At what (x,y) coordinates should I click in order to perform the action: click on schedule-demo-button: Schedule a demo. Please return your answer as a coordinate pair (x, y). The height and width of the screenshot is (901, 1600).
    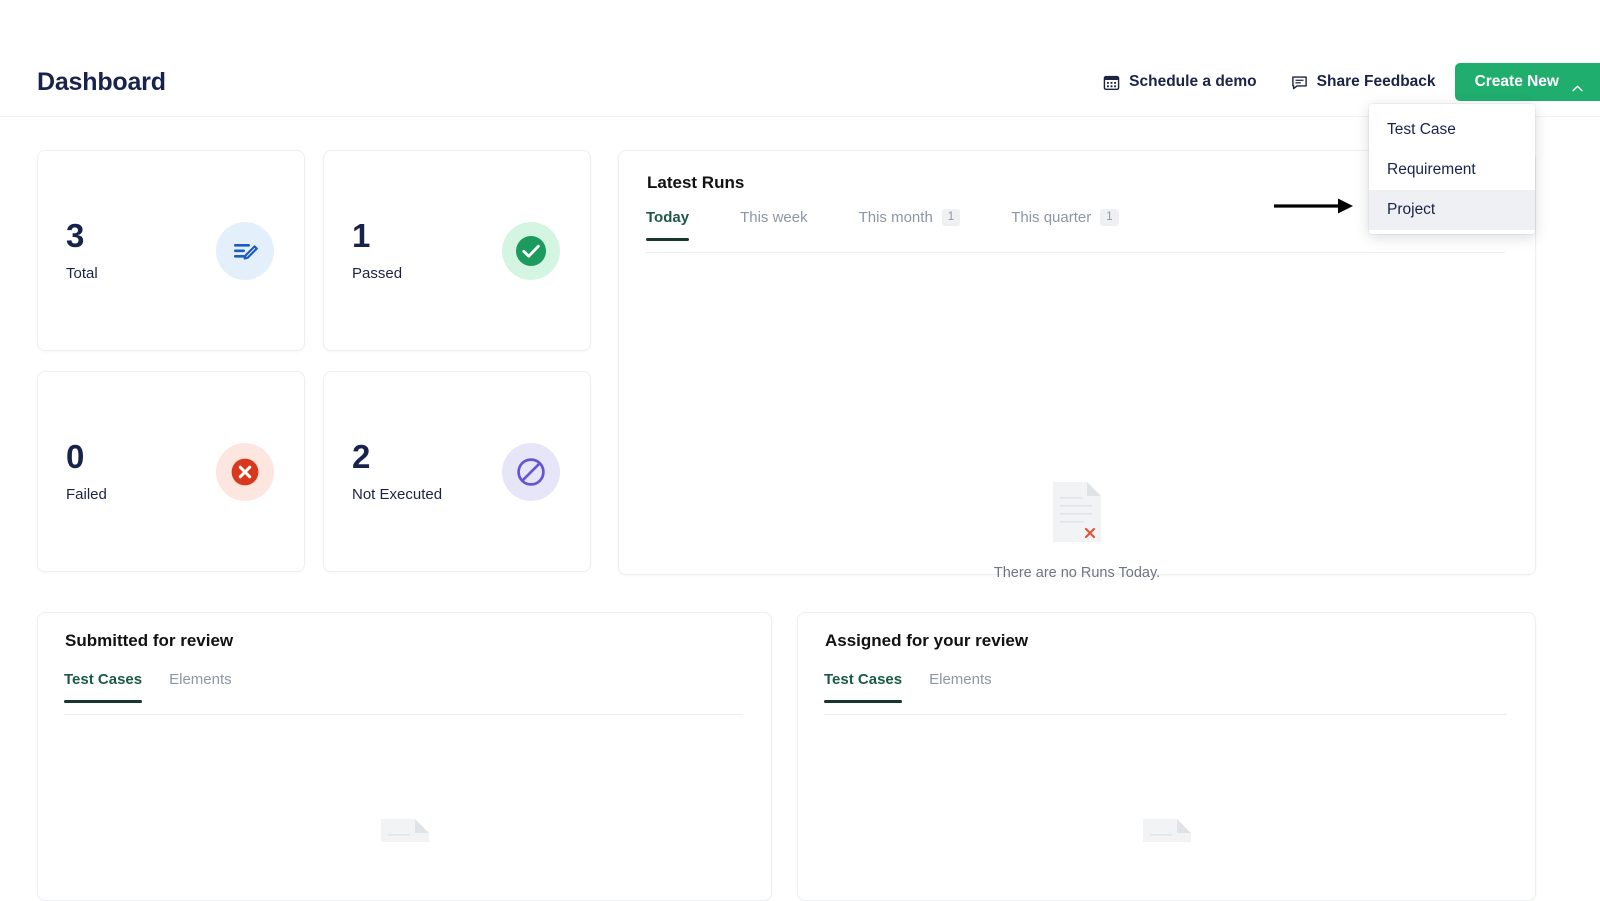
    Looking at the image, I should click on (1180, 82).